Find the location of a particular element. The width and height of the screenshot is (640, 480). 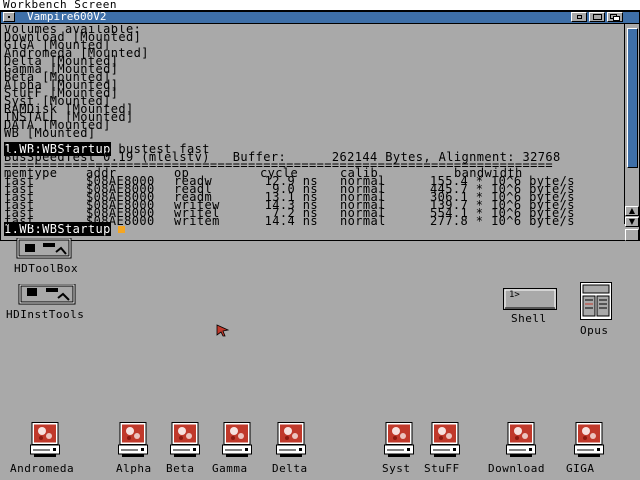

hdtoolbox-icon-graphic is located at coordinates (44, 248).